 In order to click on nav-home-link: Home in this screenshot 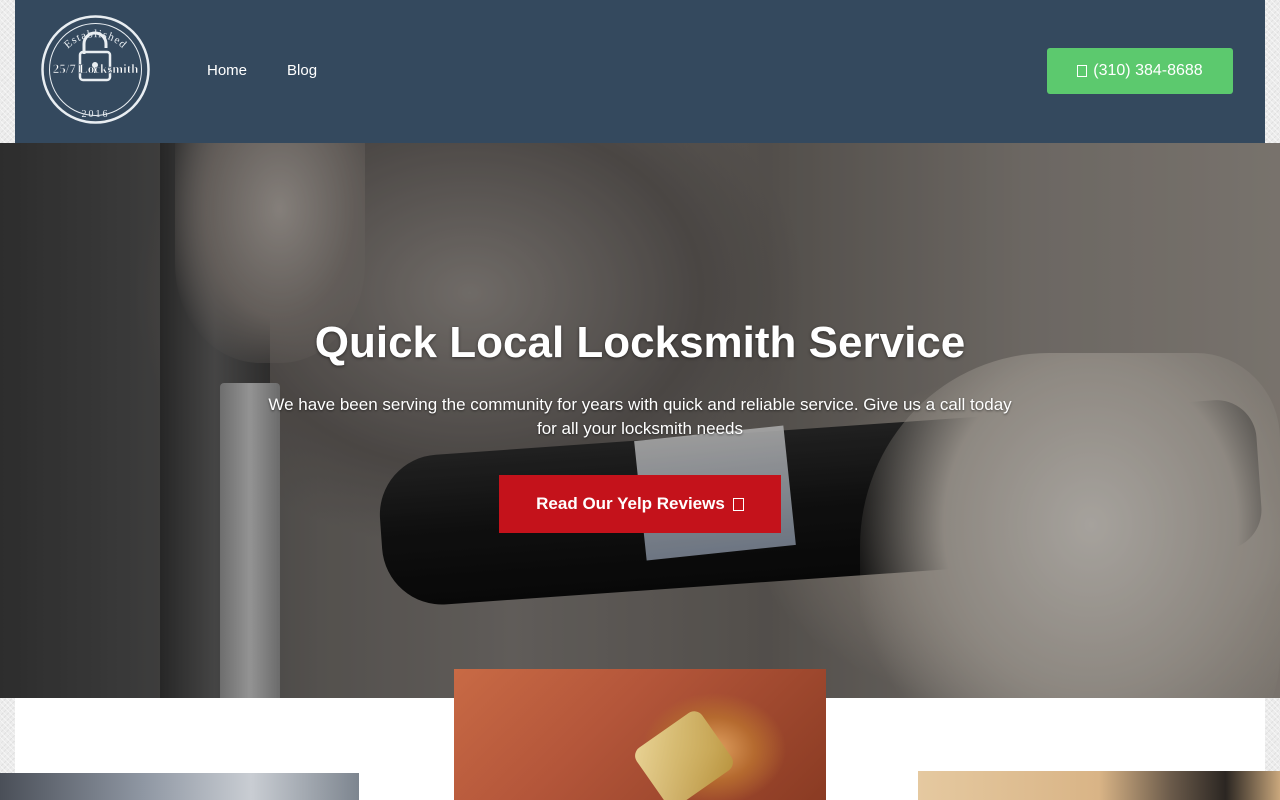, I will do `click(227, 70)`.